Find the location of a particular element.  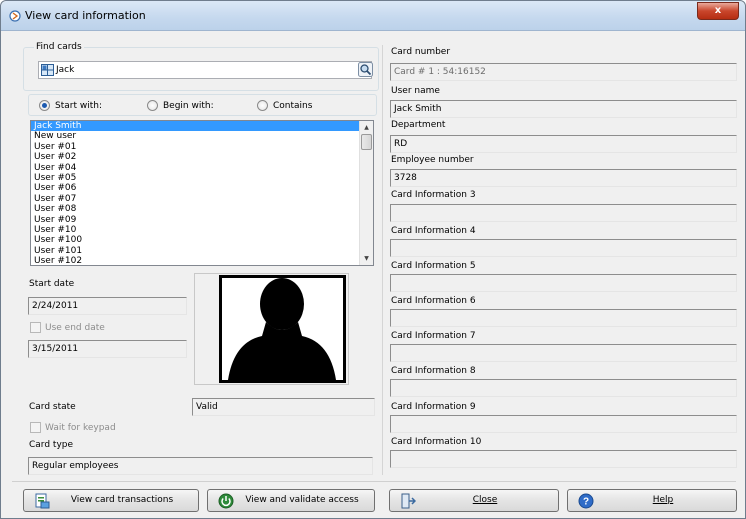

card-info-6-field is located at coordinates (563, 318).